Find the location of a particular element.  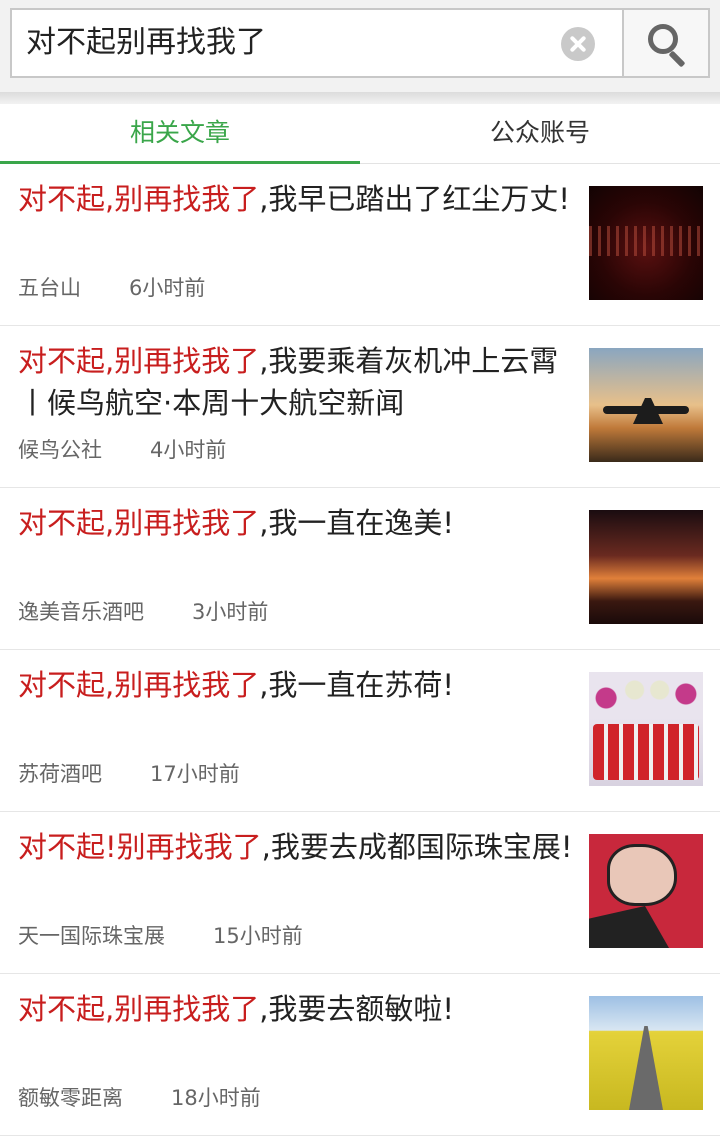

article-source: 苏荷酒吧 is located at coordinates (60, 774).